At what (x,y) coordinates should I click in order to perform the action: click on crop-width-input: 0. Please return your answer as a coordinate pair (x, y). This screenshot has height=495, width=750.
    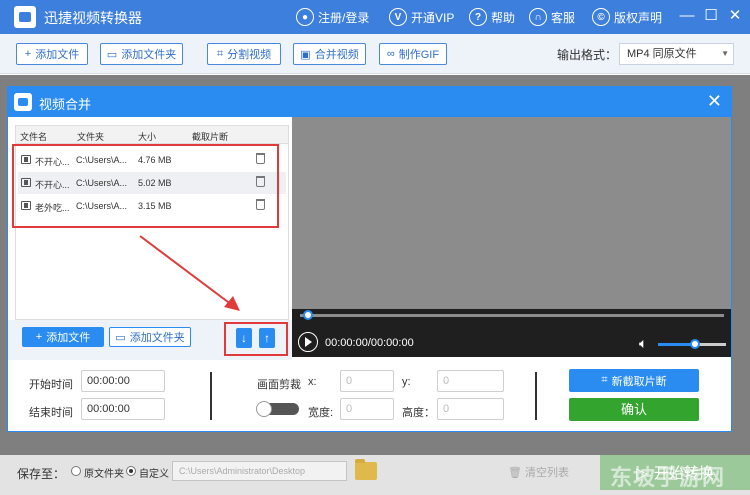
    Looking at the image, I should click on (367, 409).